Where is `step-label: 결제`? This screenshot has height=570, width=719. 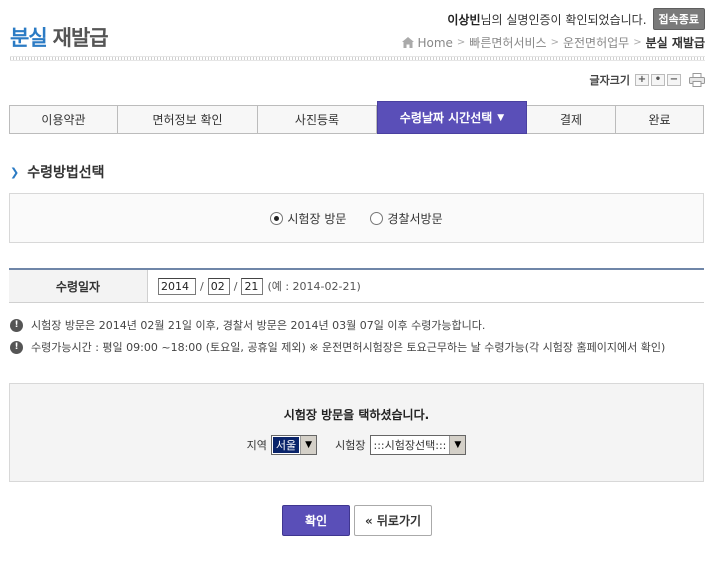 step-label: 결제 is located at coordinates (571, 120).